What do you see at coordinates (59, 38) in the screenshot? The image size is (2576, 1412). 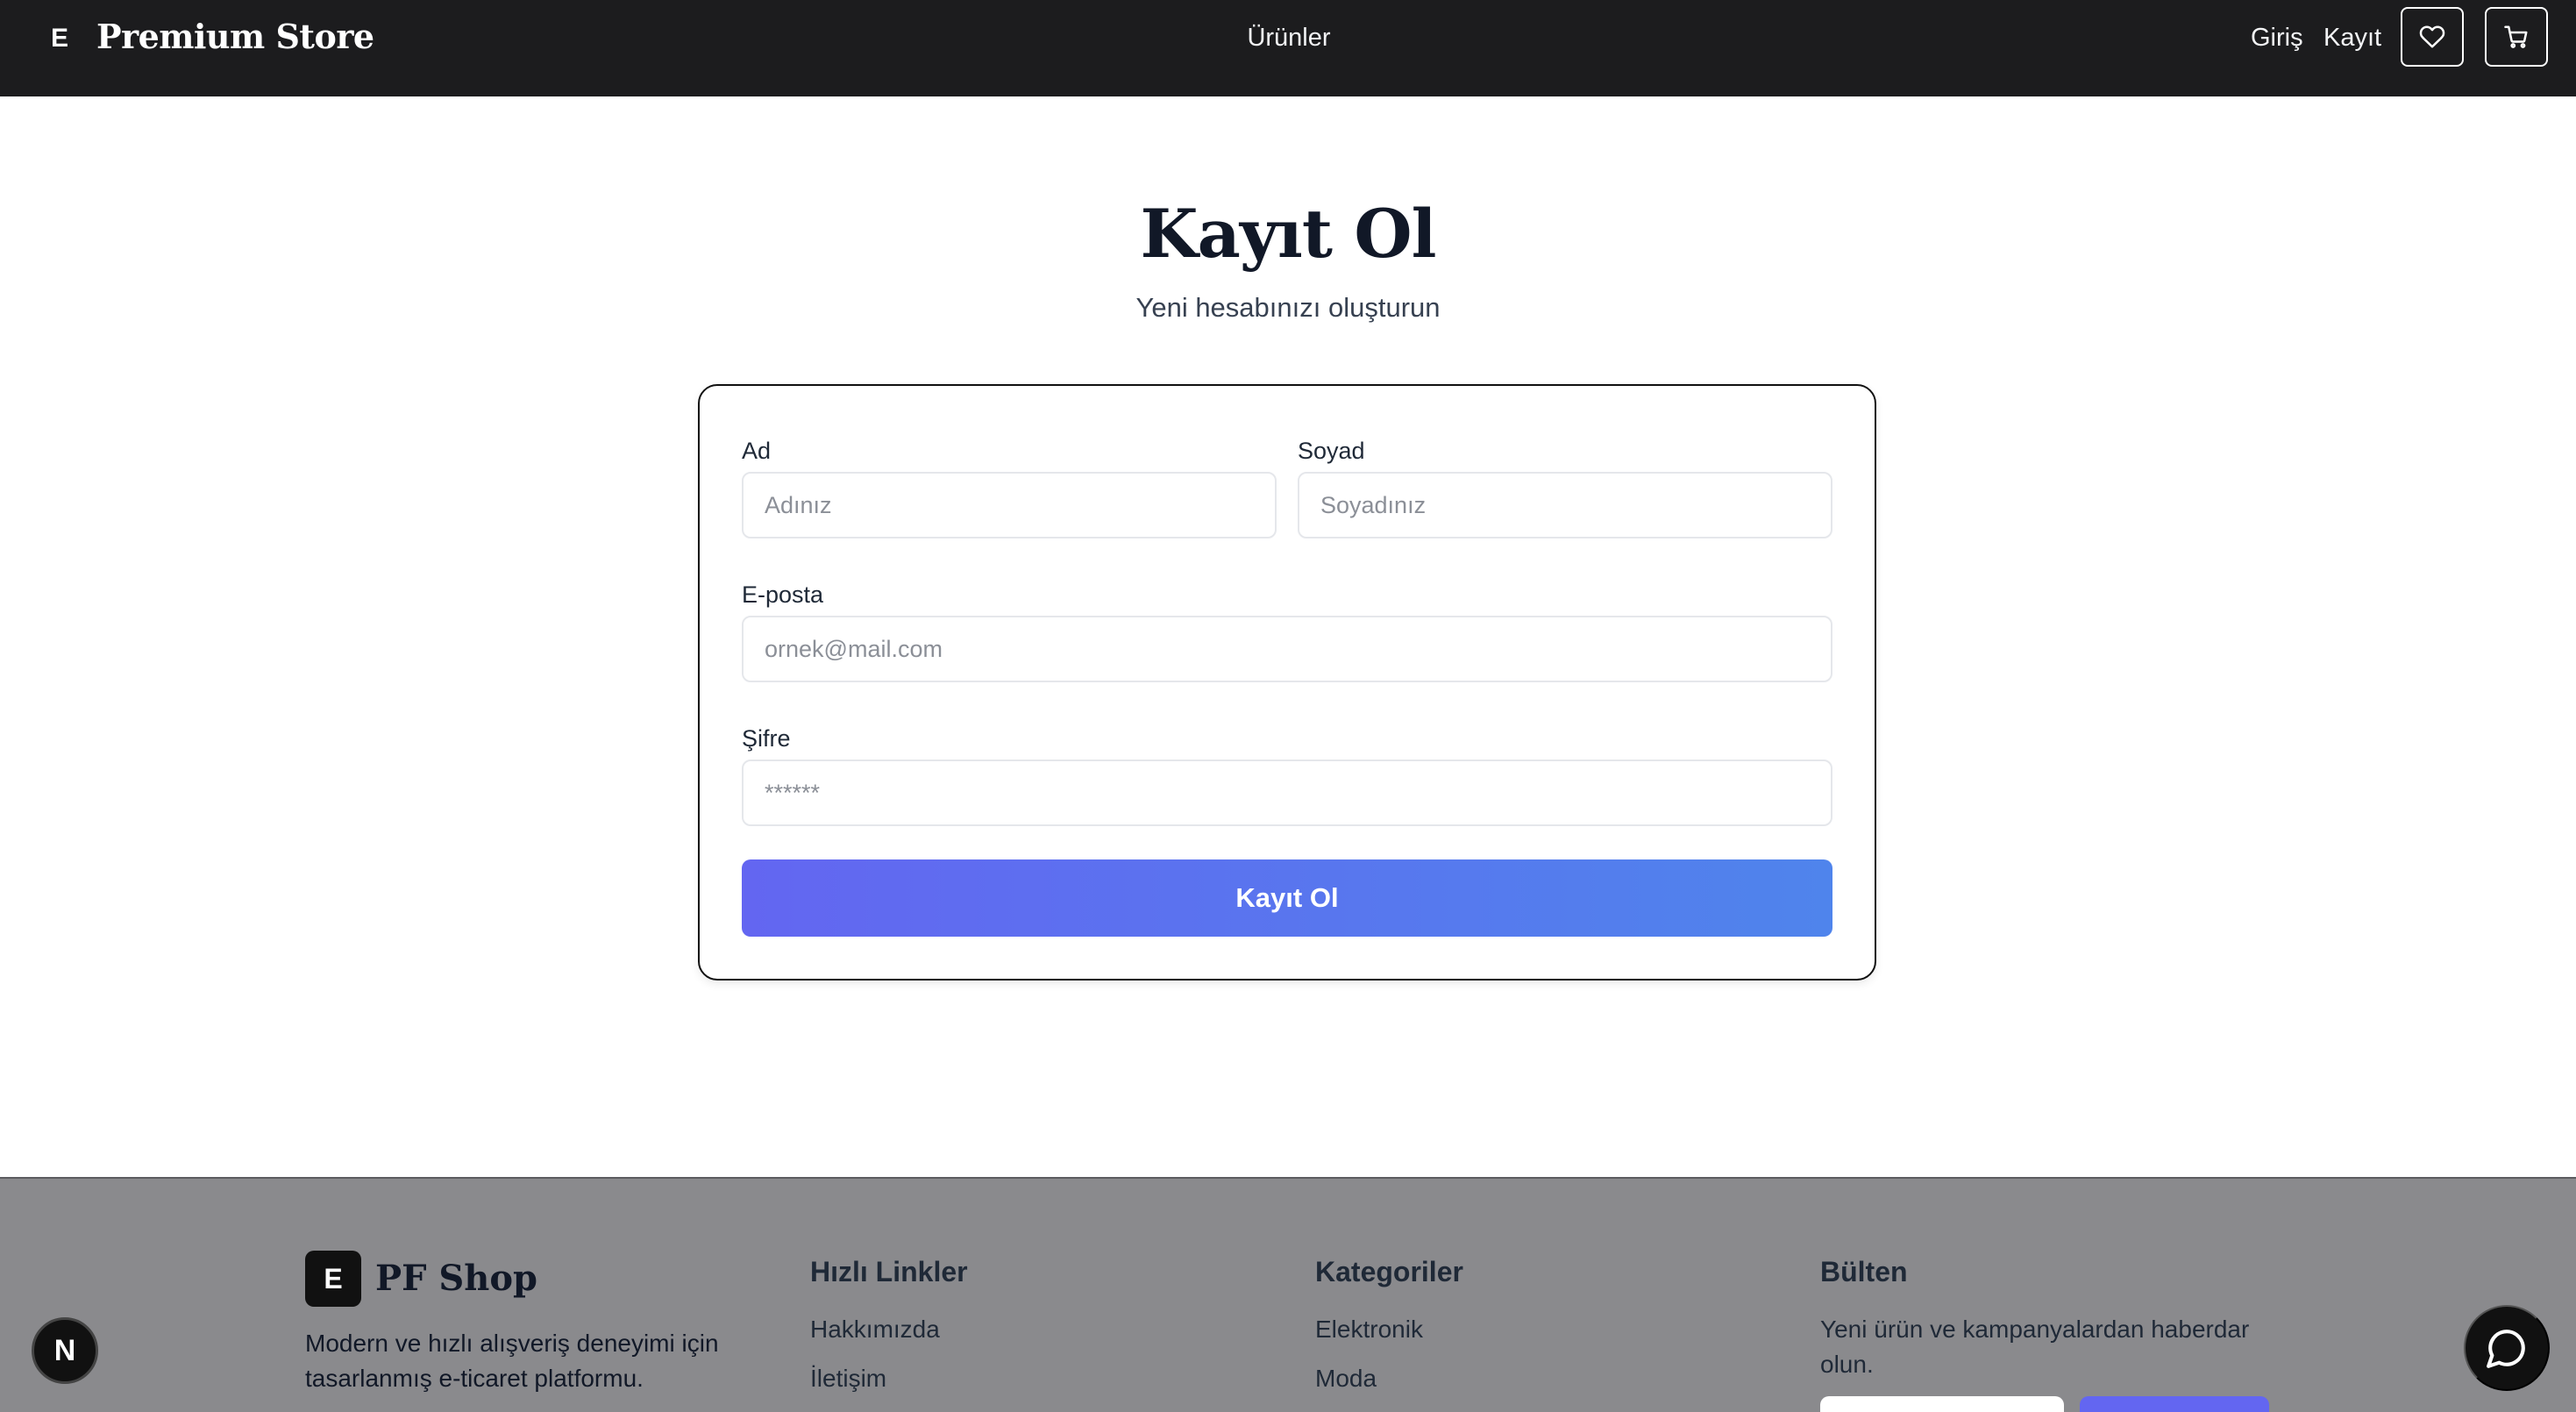 I see `brand-logo-mark: E` at bounding box center [59, 38].